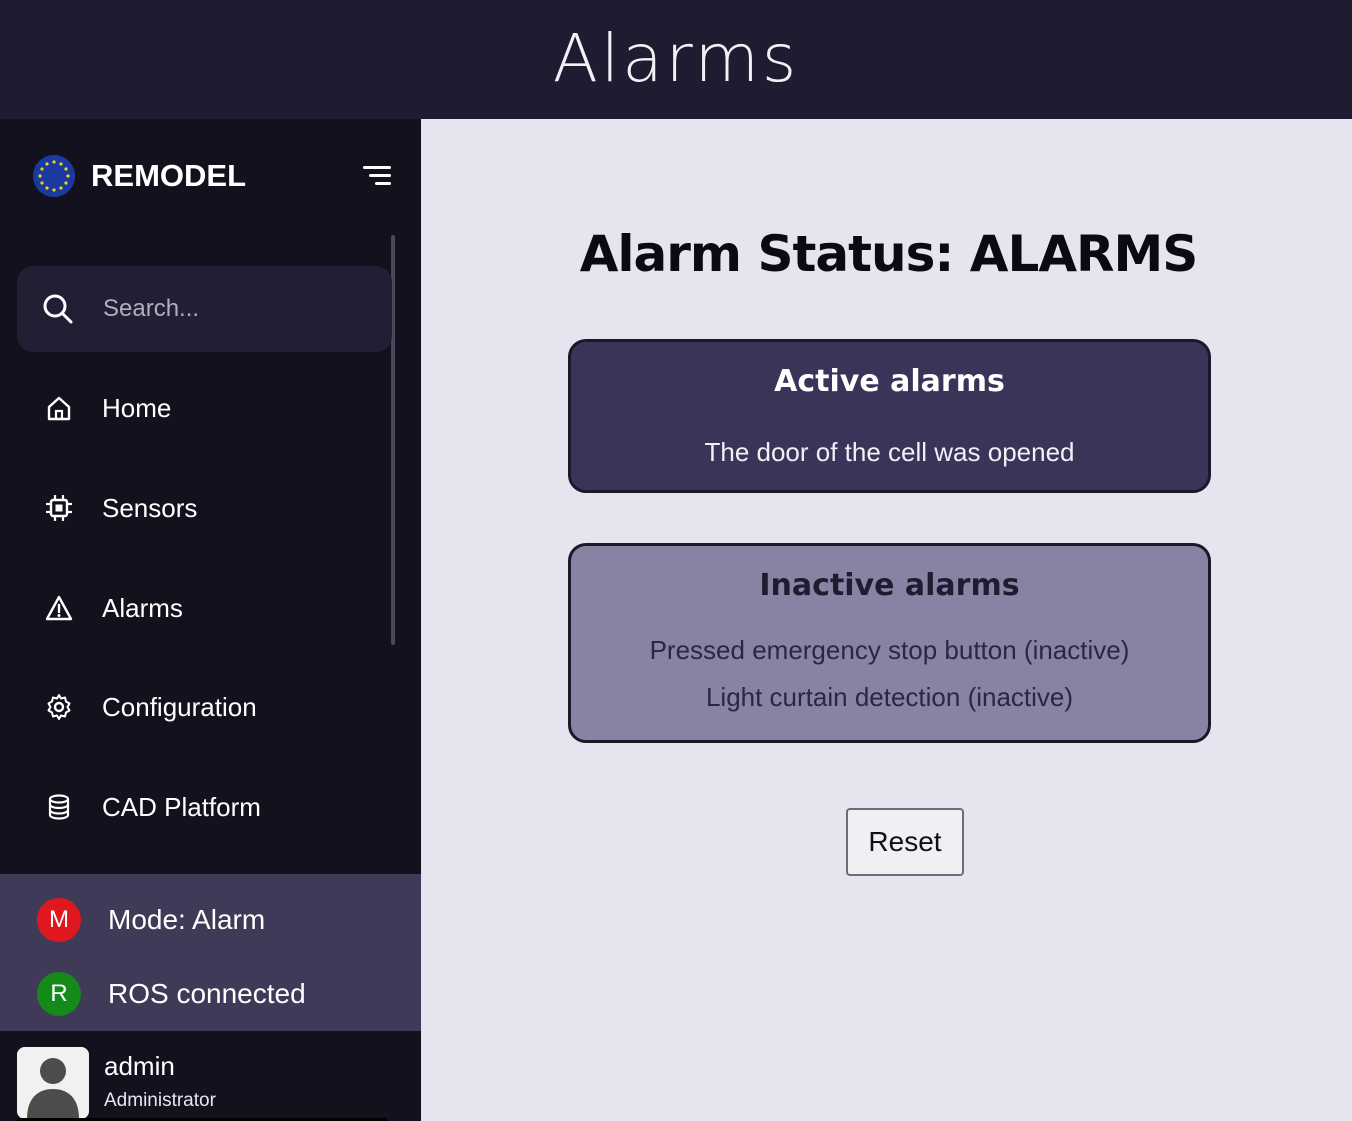 This screenshot has height=1121, width=1352. I want to click on sidebar-item-label: CAD Platform, so click(181, 806).